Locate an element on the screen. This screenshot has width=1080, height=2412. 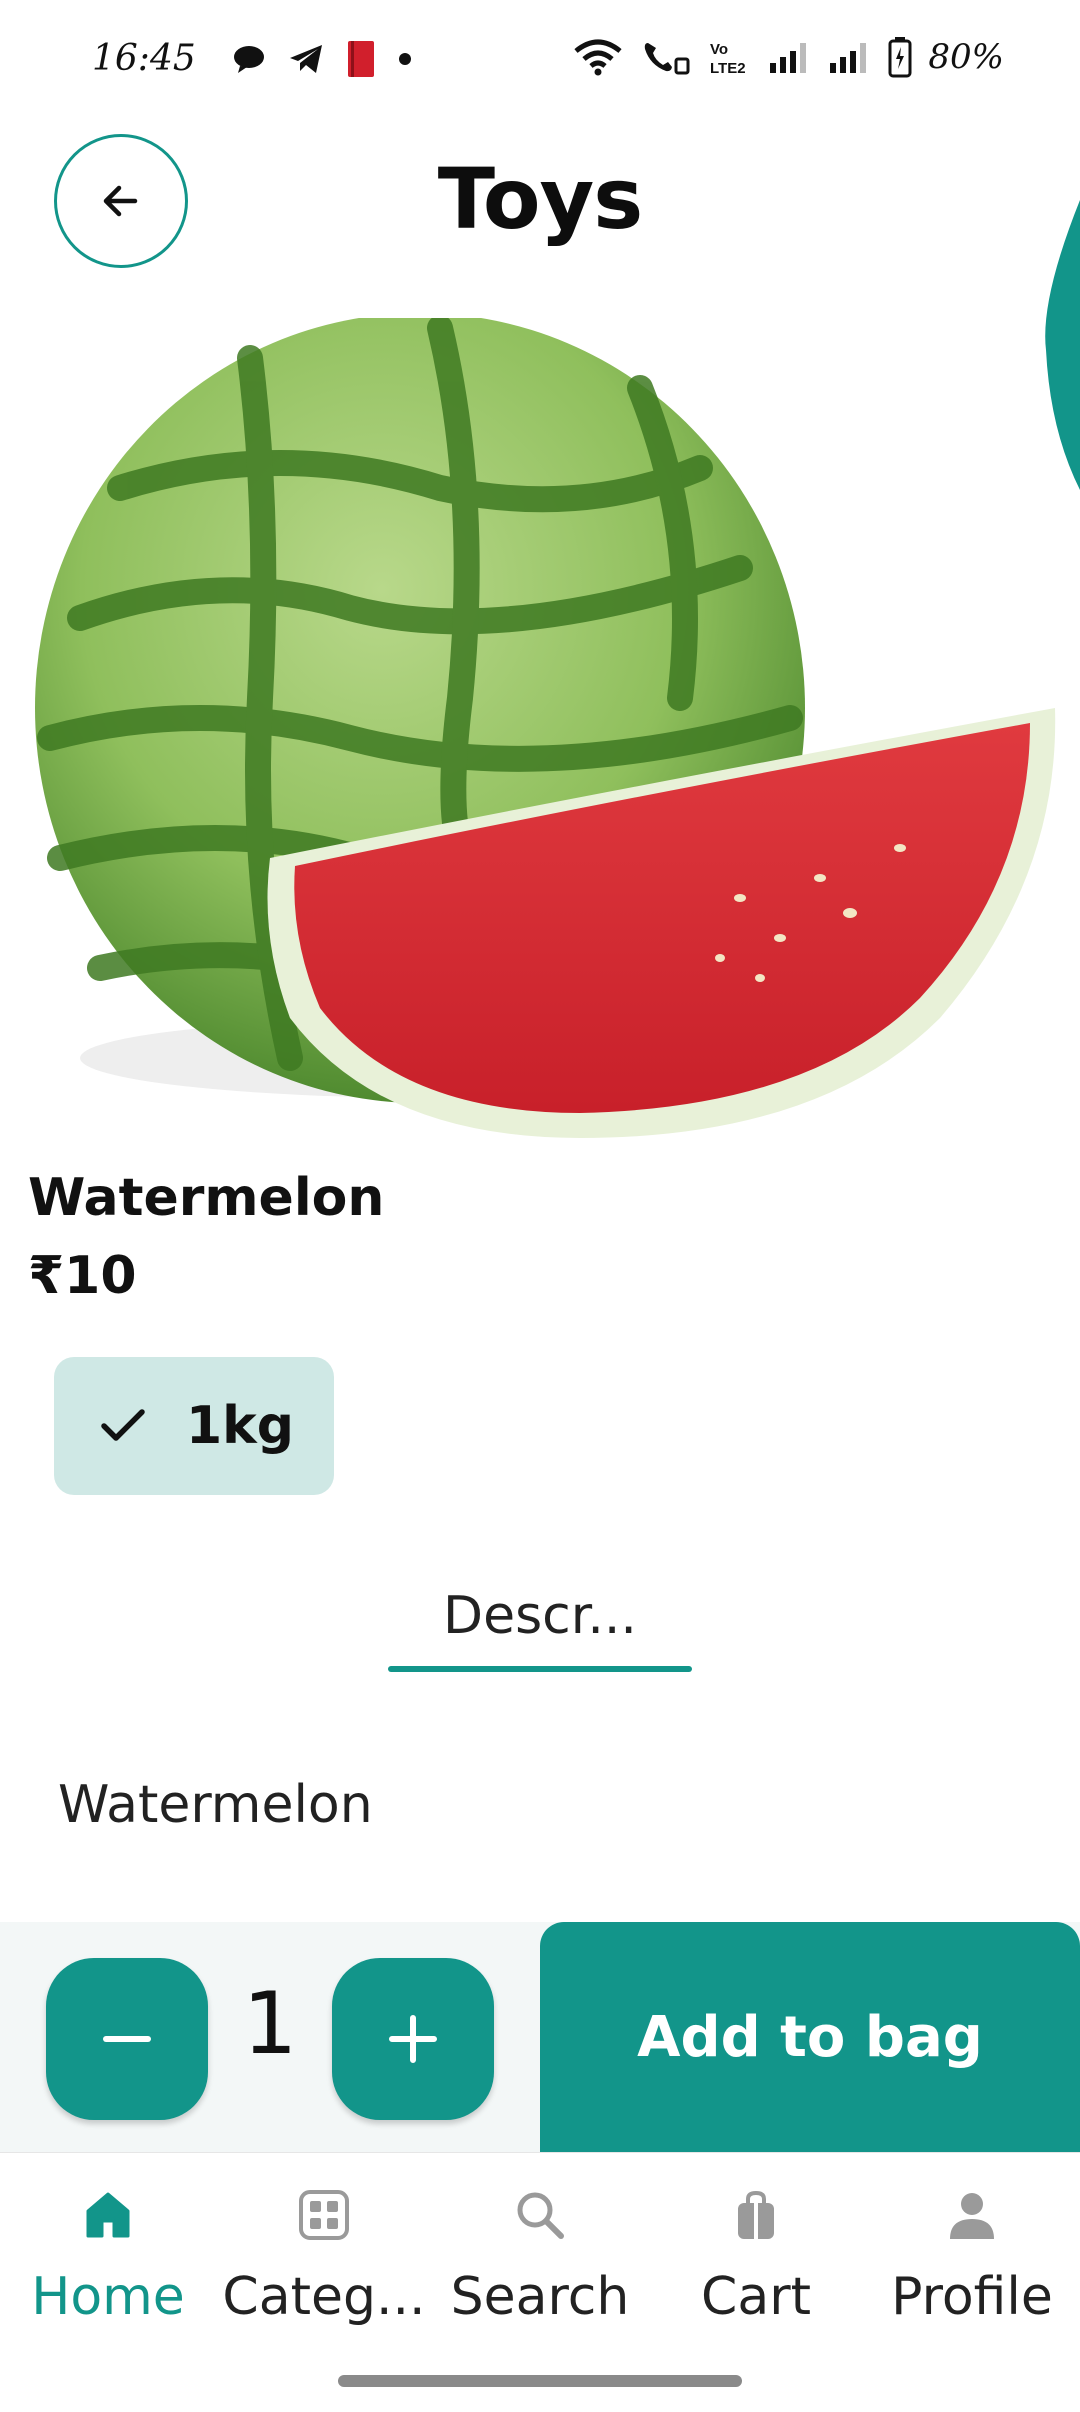
volte-icon: Vo LTE2 is located at coordinates (728, 59).